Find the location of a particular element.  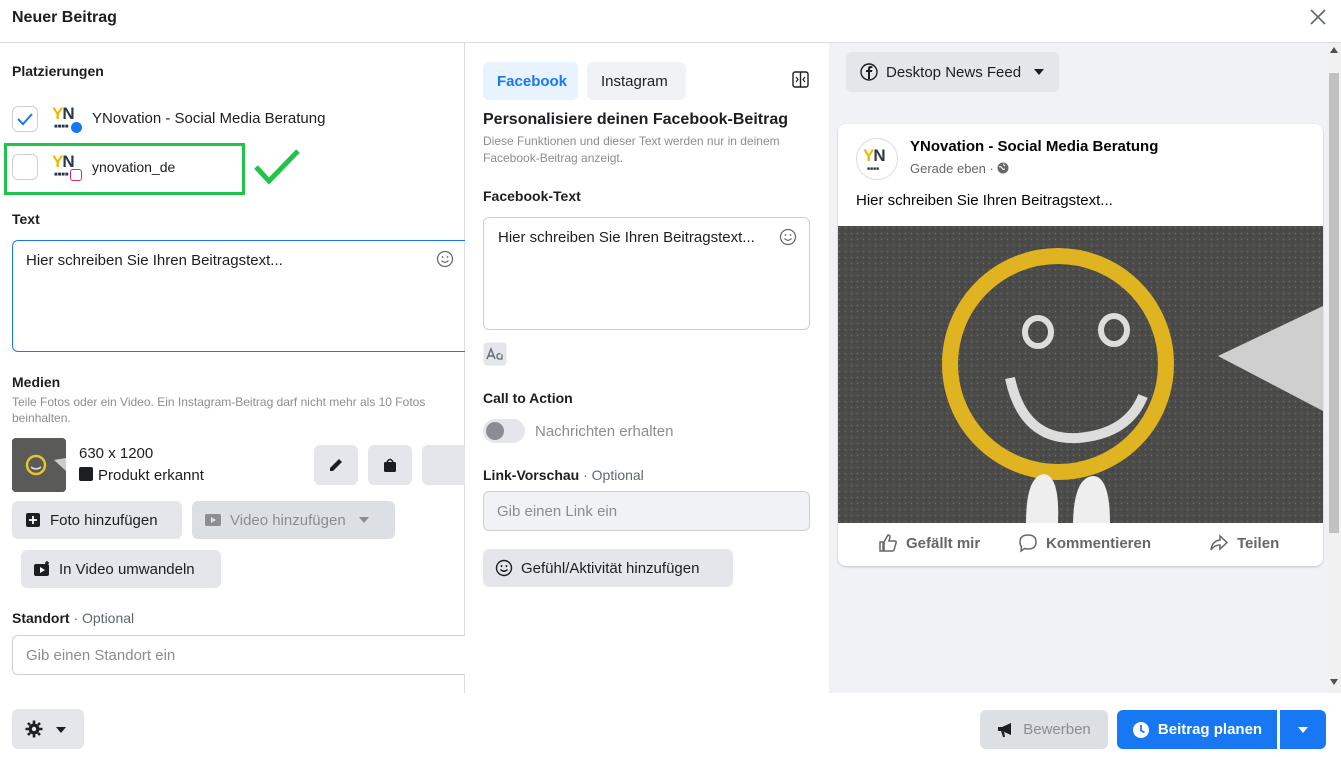

convert-to-video-button: In Video umwandeln is located at coordinates (121, 569).